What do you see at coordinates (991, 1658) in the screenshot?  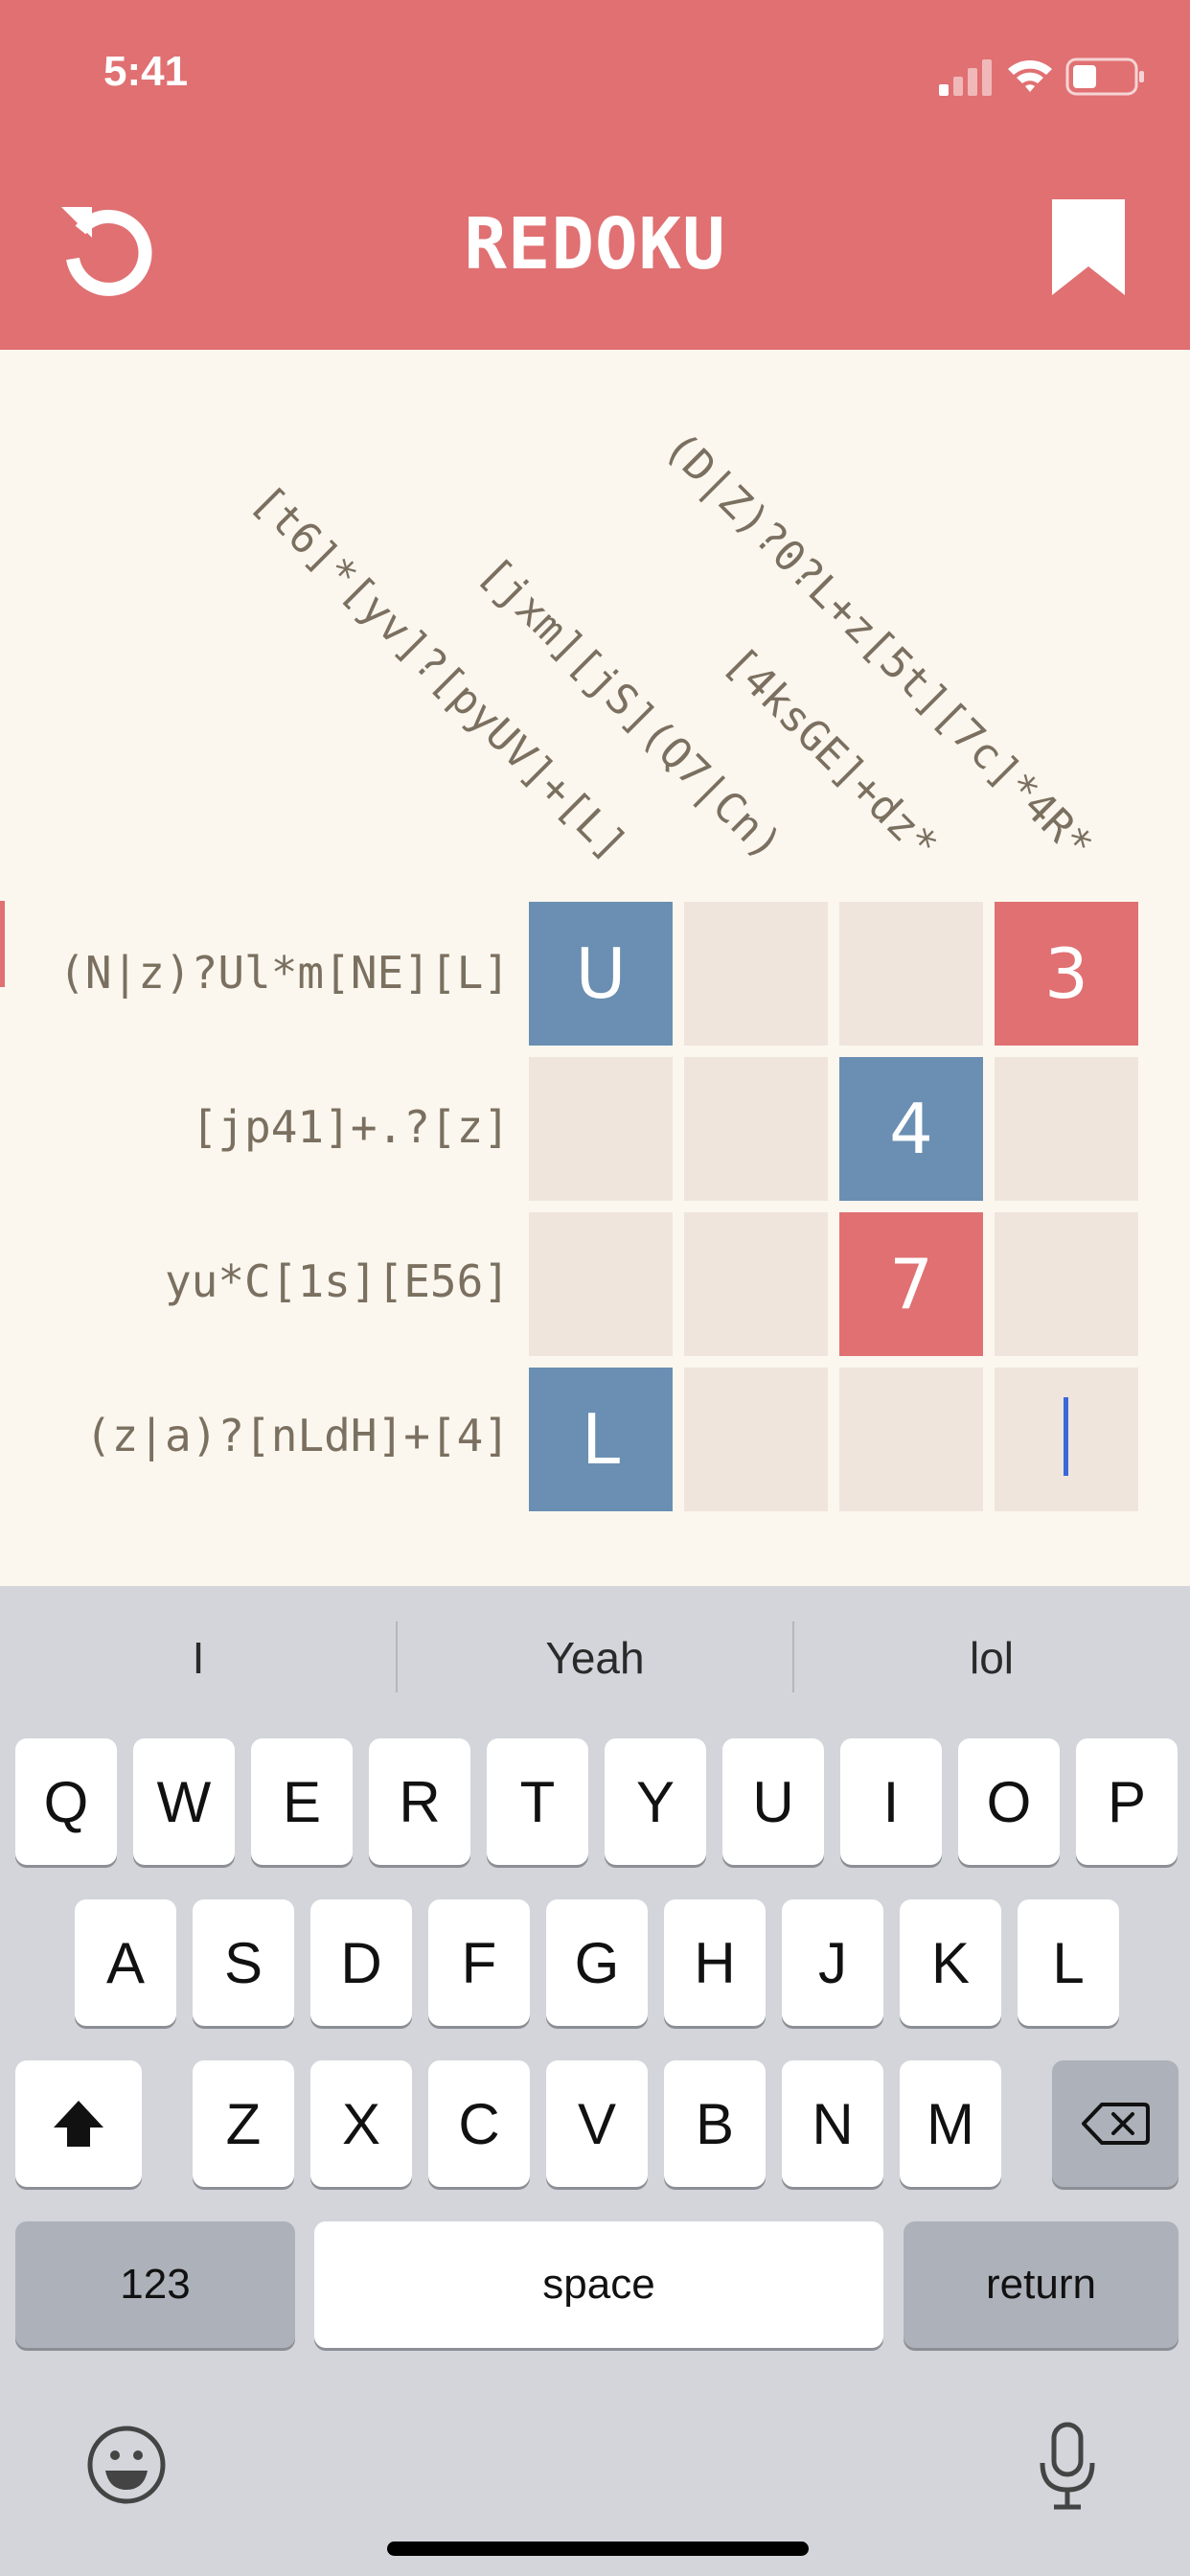 I see `suggestion-3: lol` at bounding box center [991, 1658].